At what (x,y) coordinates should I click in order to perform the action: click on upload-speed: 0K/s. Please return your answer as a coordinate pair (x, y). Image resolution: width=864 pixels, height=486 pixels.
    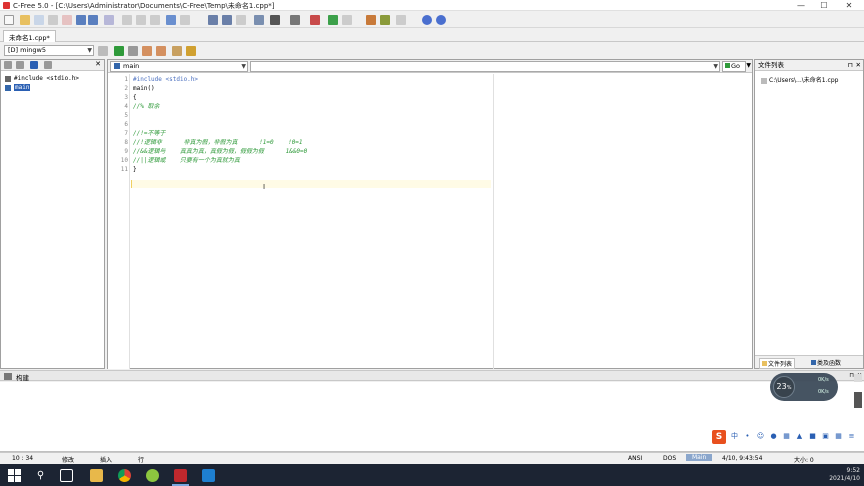
    Looking at the image, I should click on (823, 380).